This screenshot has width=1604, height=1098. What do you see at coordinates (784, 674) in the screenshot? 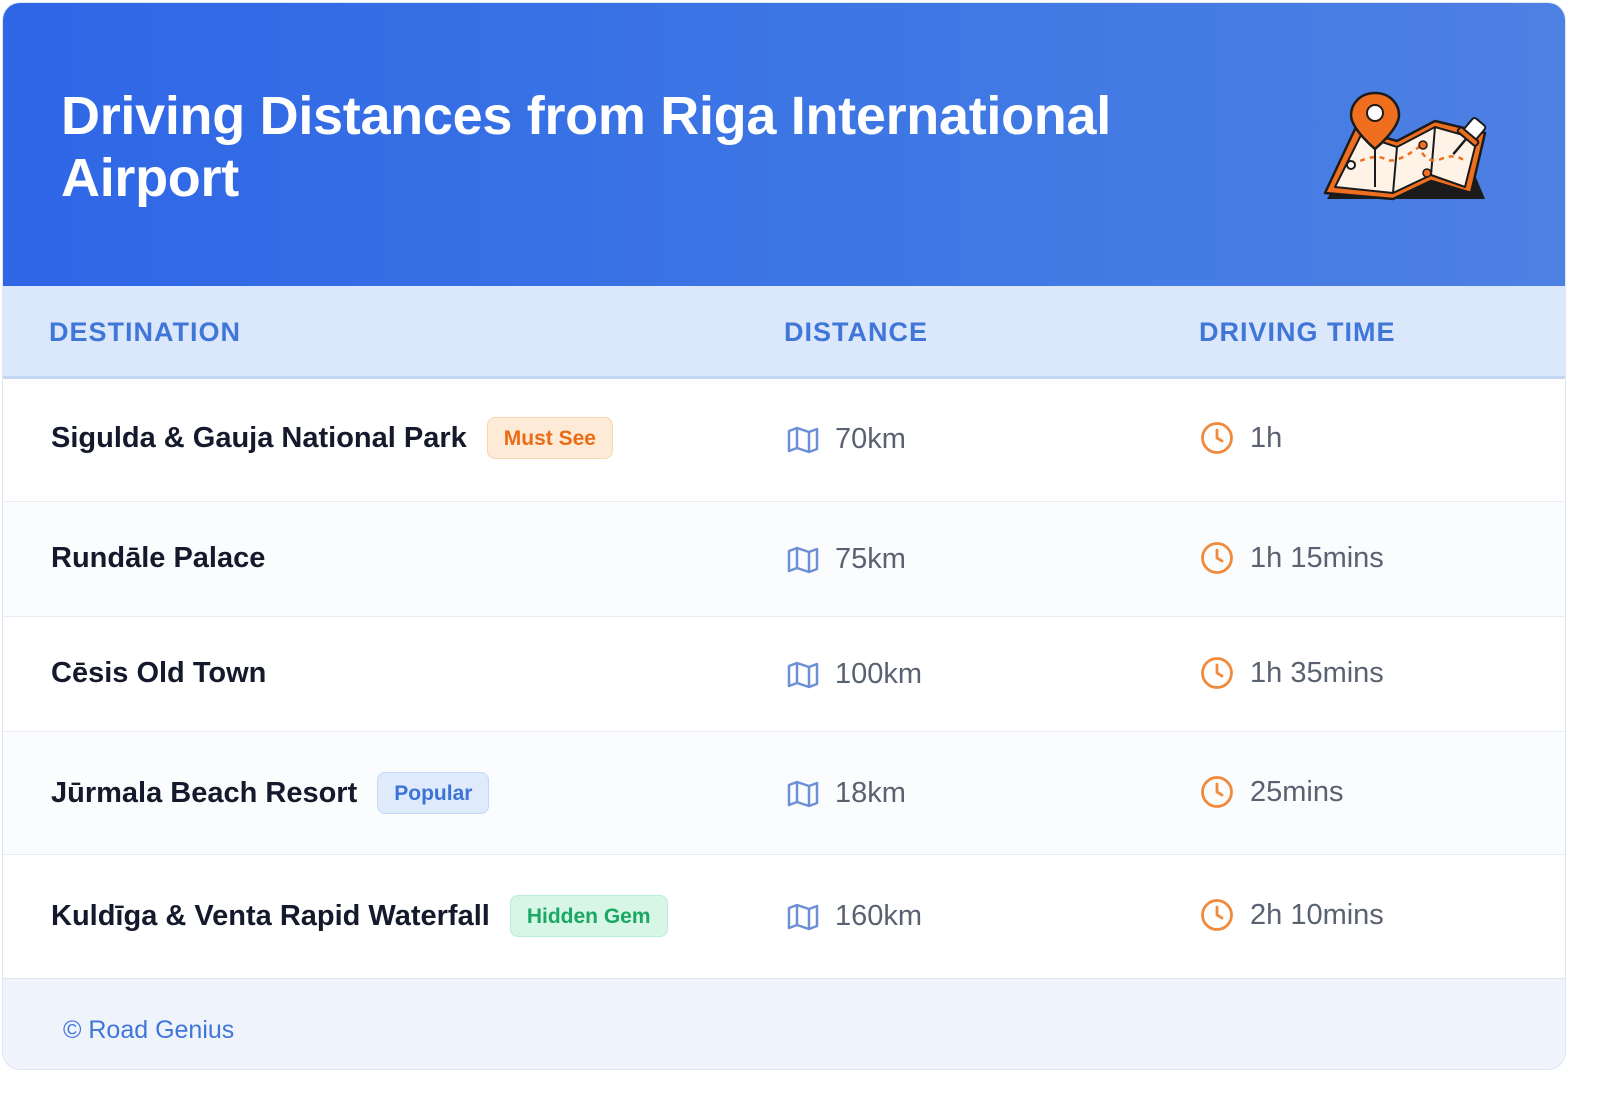
I see `table-row: Cēsis Old Town 100km 1h 35mins` at bounding box center [784, 674].